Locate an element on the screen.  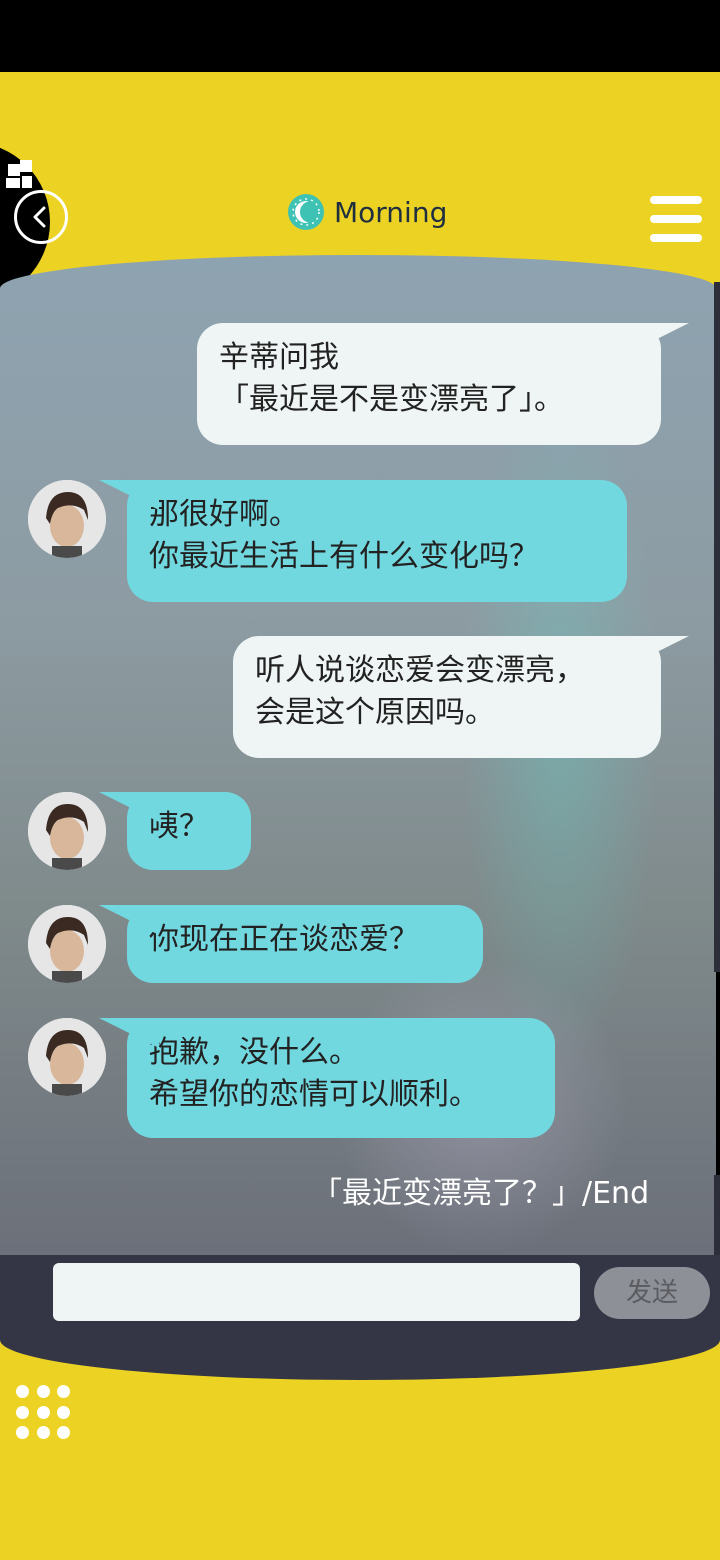
grid-menu-icon is located at coordinates (44, 1413).